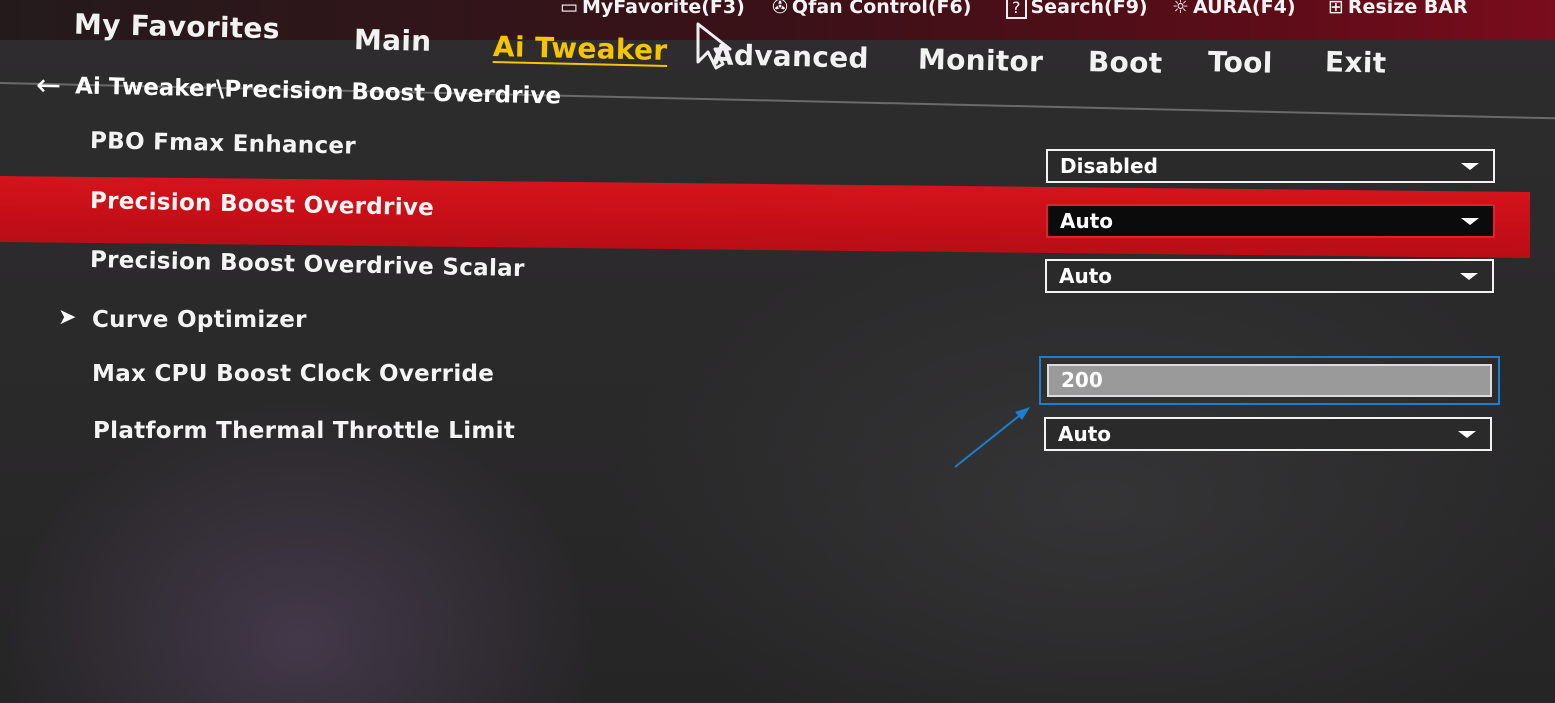 The height and width of the screenshot is (703, 1555). Describe the element at coordinates (992, 437) in the screenshot. I see `annotation-arrow-icon` at that location.